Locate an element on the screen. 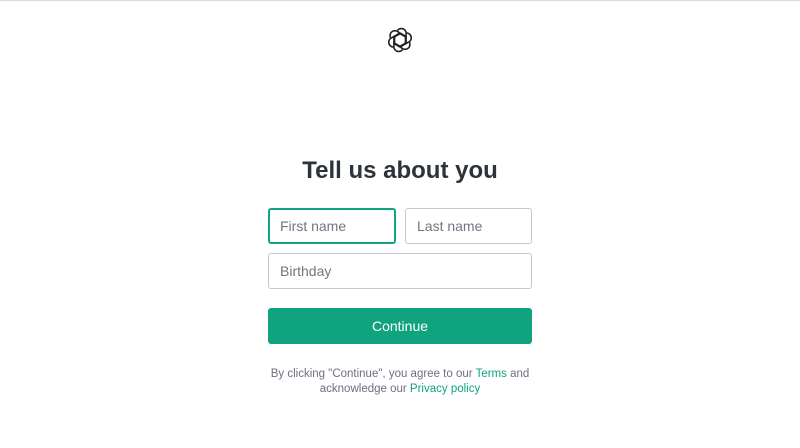 The height and width of the screenshot is (448, 800). page-title: Tell us about you is located at coordinates (400, 170).